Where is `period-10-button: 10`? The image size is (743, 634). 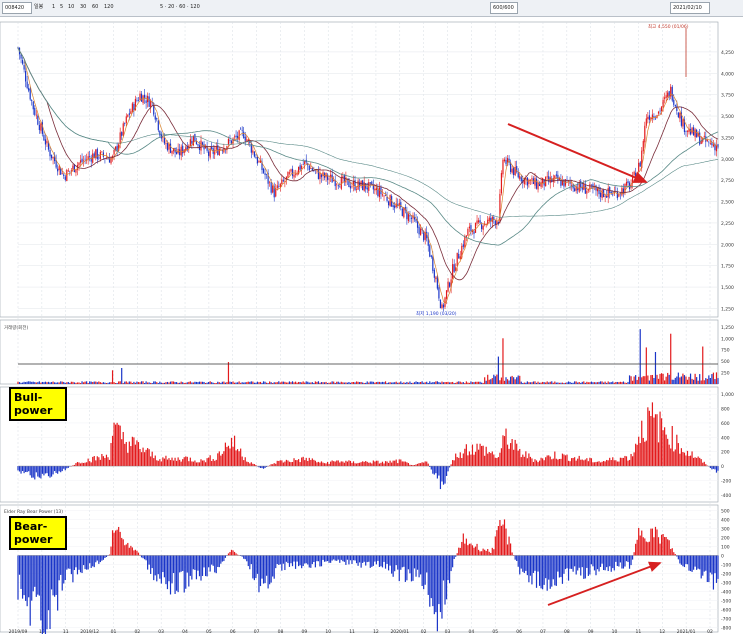
period-10-button: 10 is located at coordinates (71, 7).